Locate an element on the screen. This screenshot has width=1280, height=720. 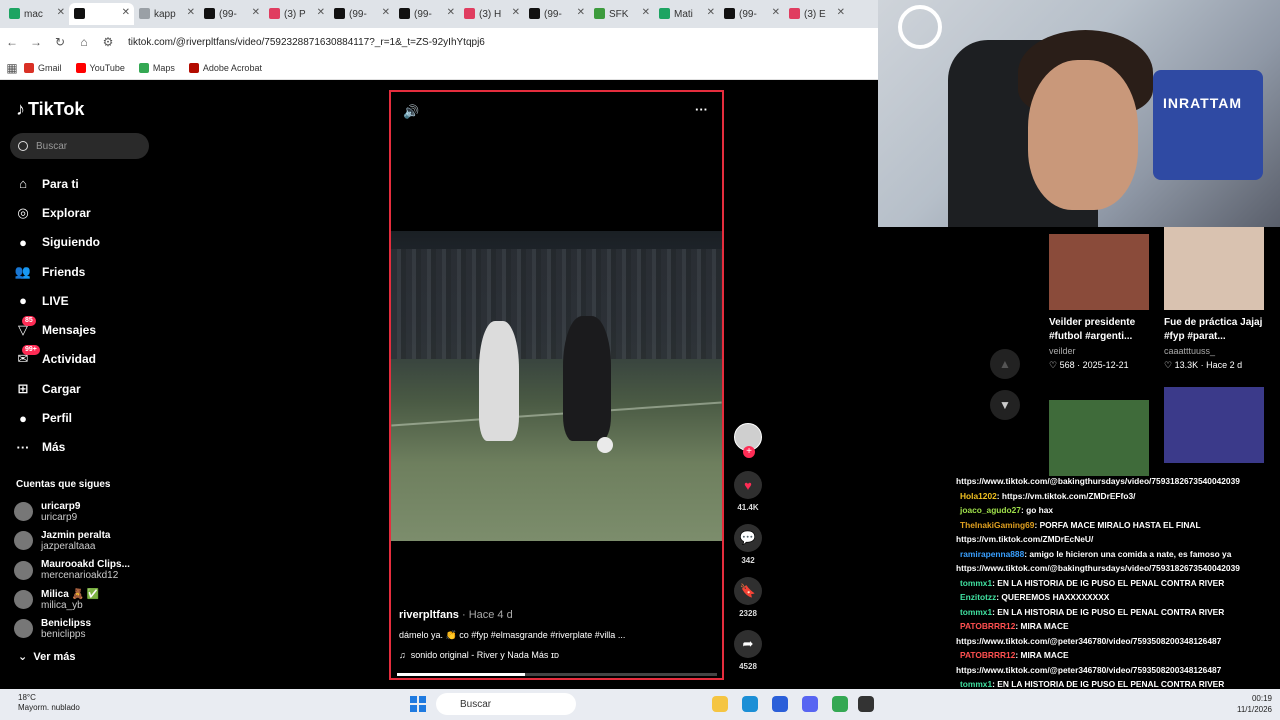
creator-avatar: + is located at coordinates (748, 440).